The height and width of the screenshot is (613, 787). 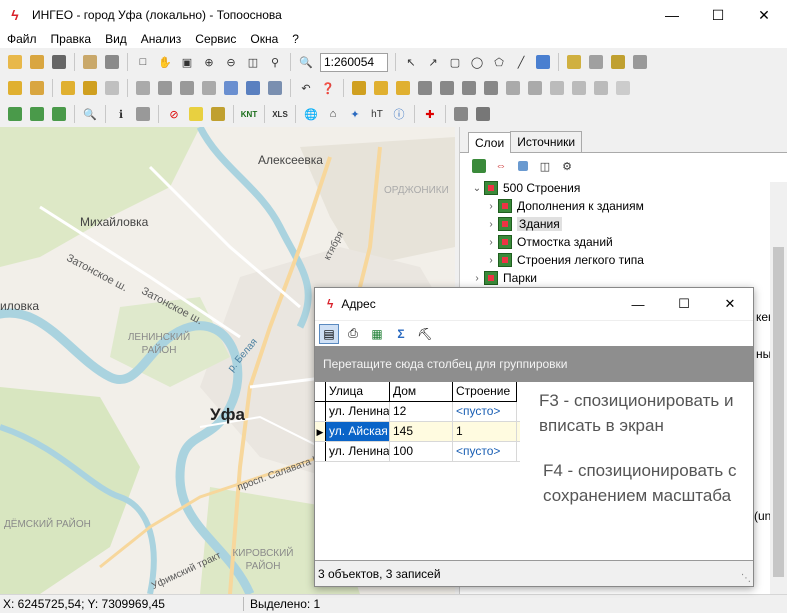 I want to click on group-icon, so click(x=68, y=88).